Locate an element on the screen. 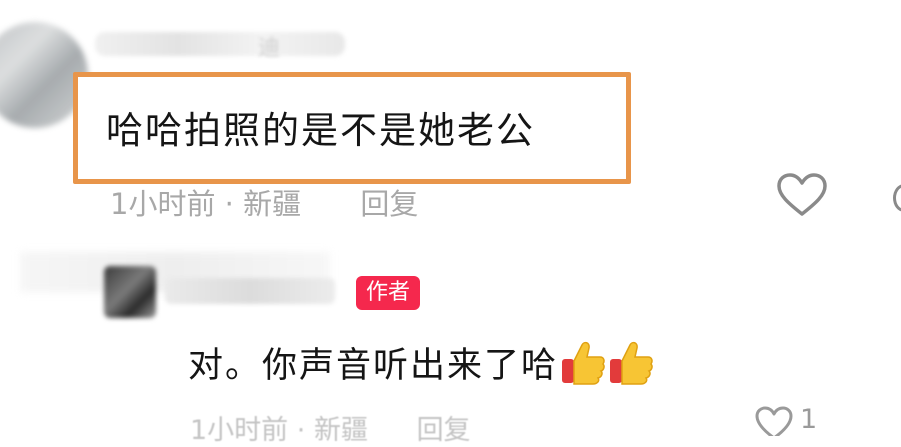  commenter-name-fragment: 迪 is located at coordinates (269, 48).